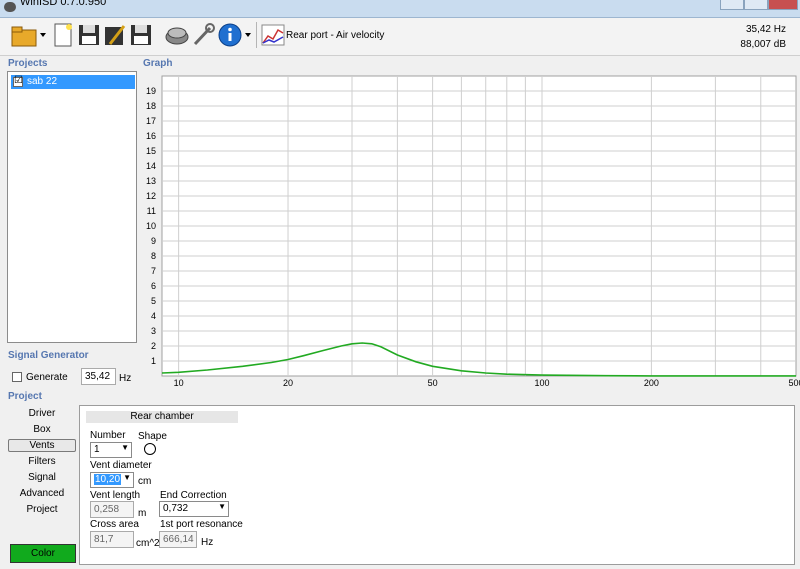 The height and width of the screenshot is (569, 800). I want to click on vent-diameter-label: Vent diameter, so click(121, 465).